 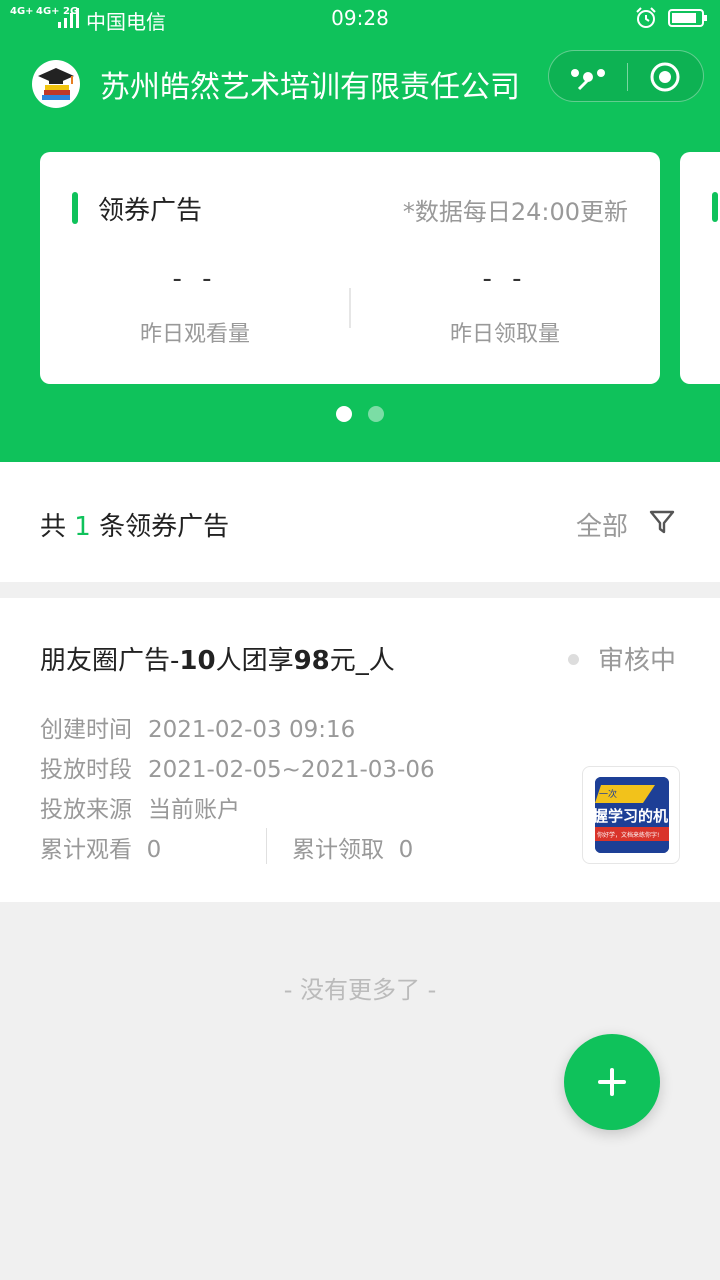 What do you see at coordinates (291, 770) in the screenshot?
I see `period-value: 2021-02-05~2021-03-06` at bounding box center [291, 770].